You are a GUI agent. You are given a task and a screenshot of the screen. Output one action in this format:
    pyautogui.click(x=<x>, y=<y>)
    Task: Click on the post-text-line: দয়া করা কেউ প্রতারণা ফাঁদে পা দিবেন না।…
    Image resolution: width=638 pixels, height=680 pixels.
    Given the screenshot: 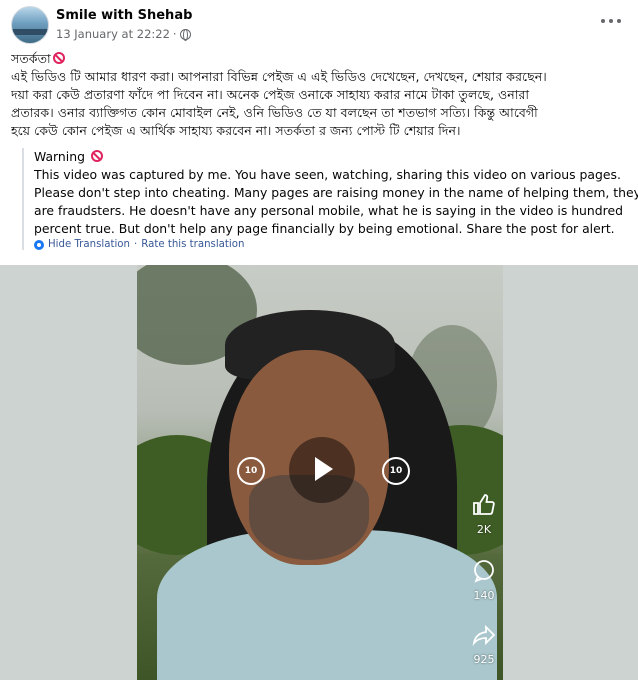 What is the action you would take?
    pyautogui.click(x=270, y=94)
    